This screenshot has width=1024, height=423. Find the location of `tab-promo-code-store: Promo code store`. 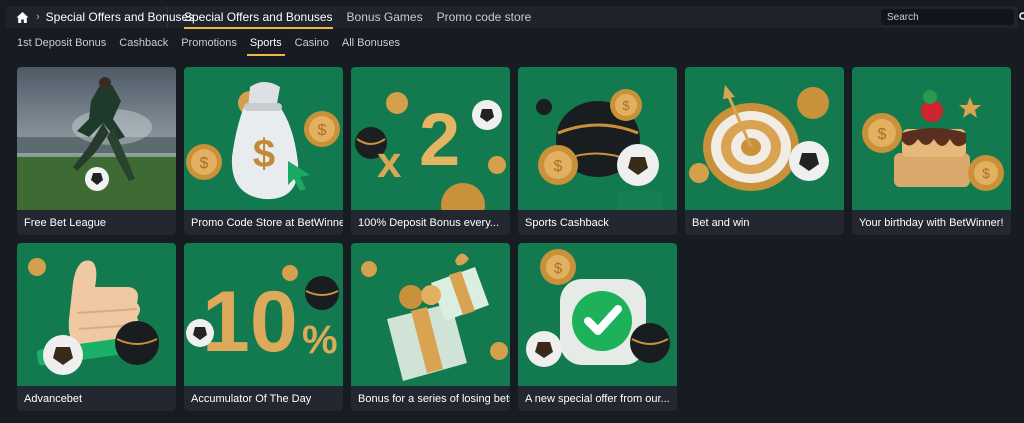

tab-promo-code-store: Promo code store is located at coordinates (484, 17).